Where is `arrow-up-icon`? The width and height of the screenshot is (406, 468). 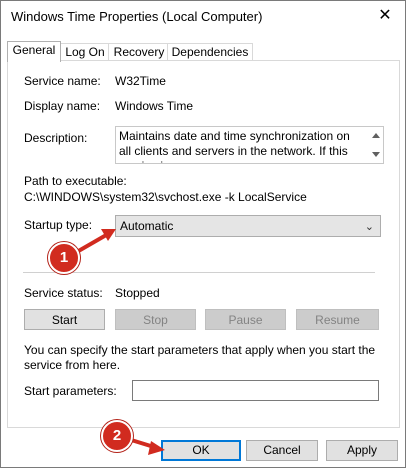
arrow-up-icon is located at coordinates (376, 135).